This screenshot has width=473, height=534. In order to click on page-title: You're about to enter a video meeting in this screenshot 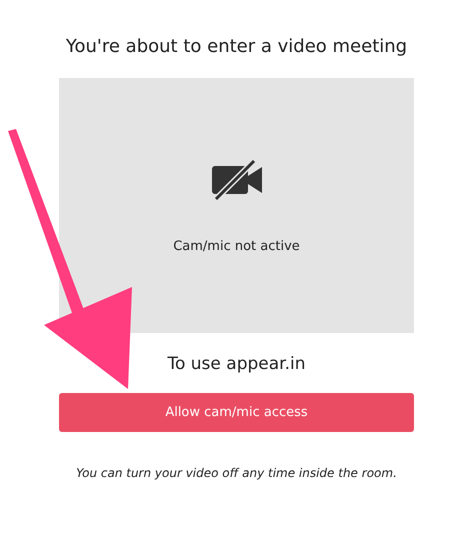, I will do `click(237, 46)`.